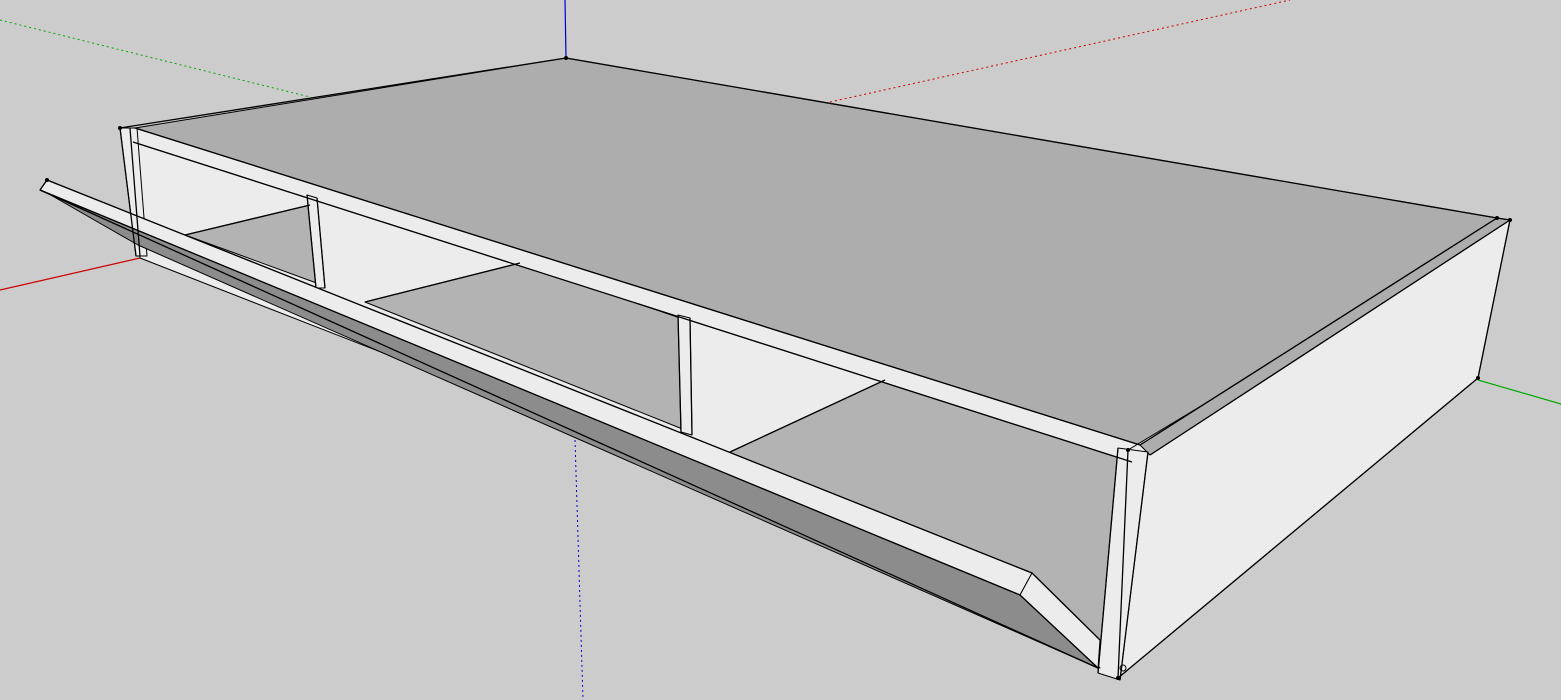  Describe the element at coordinates (70, 274) in the screenshot. I see `red-axis-solid` at that location.